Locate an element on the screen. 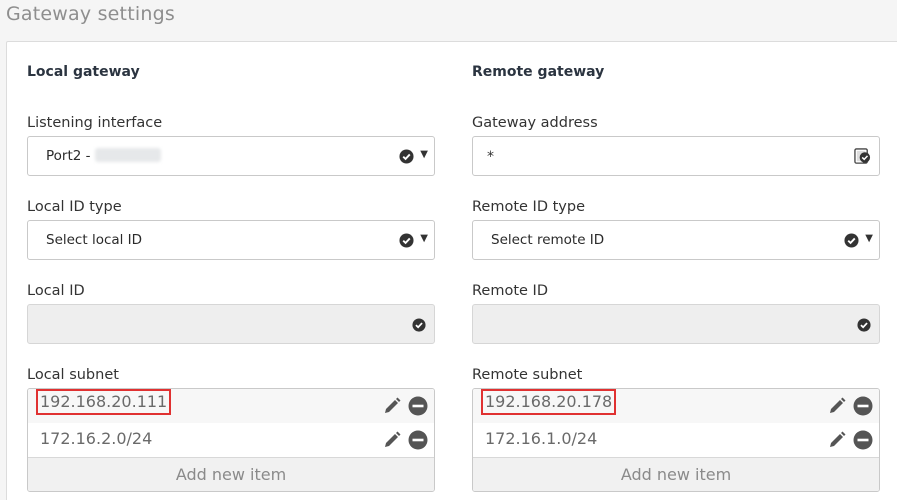 The height and width of the screenshot is (500, 897). subnet-value: 192.168.20.111 is located at coordinates (103, 402).